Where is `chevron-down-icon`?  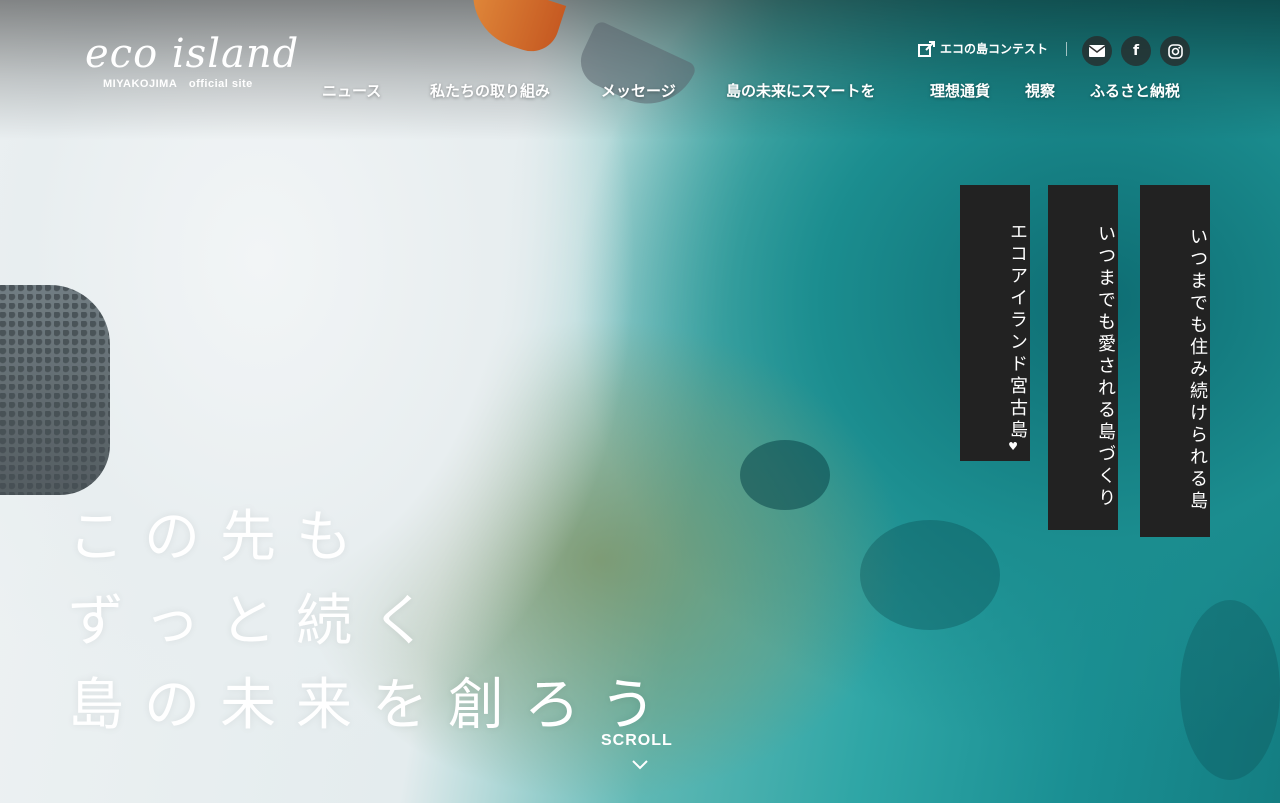
chevron-down-icon is located at coordinates (640, 765).